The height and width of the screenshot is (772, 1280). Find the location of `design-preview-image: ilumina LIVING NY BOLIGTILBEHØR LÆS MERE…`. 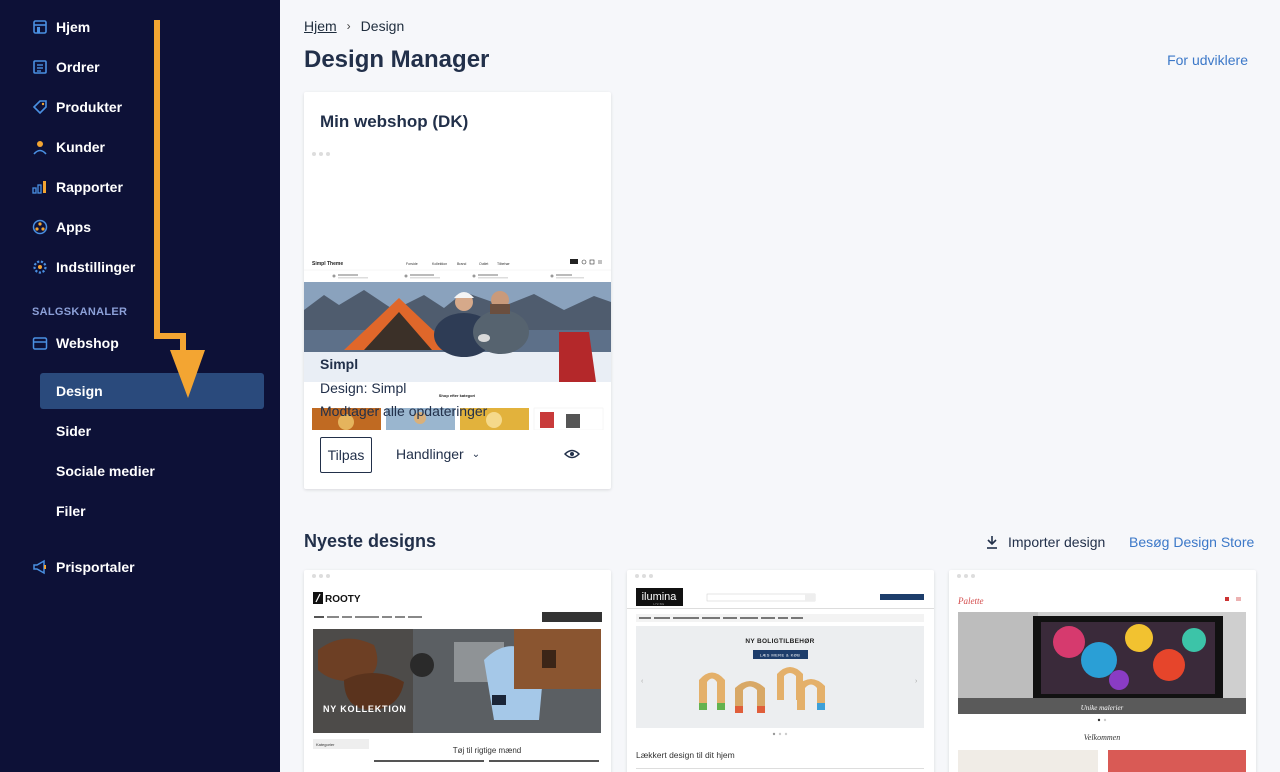

design-preview-image: ilumina LIVING NY BOLIGTILBEHØR LÆS MERE… is located at coordinates (780, 678).